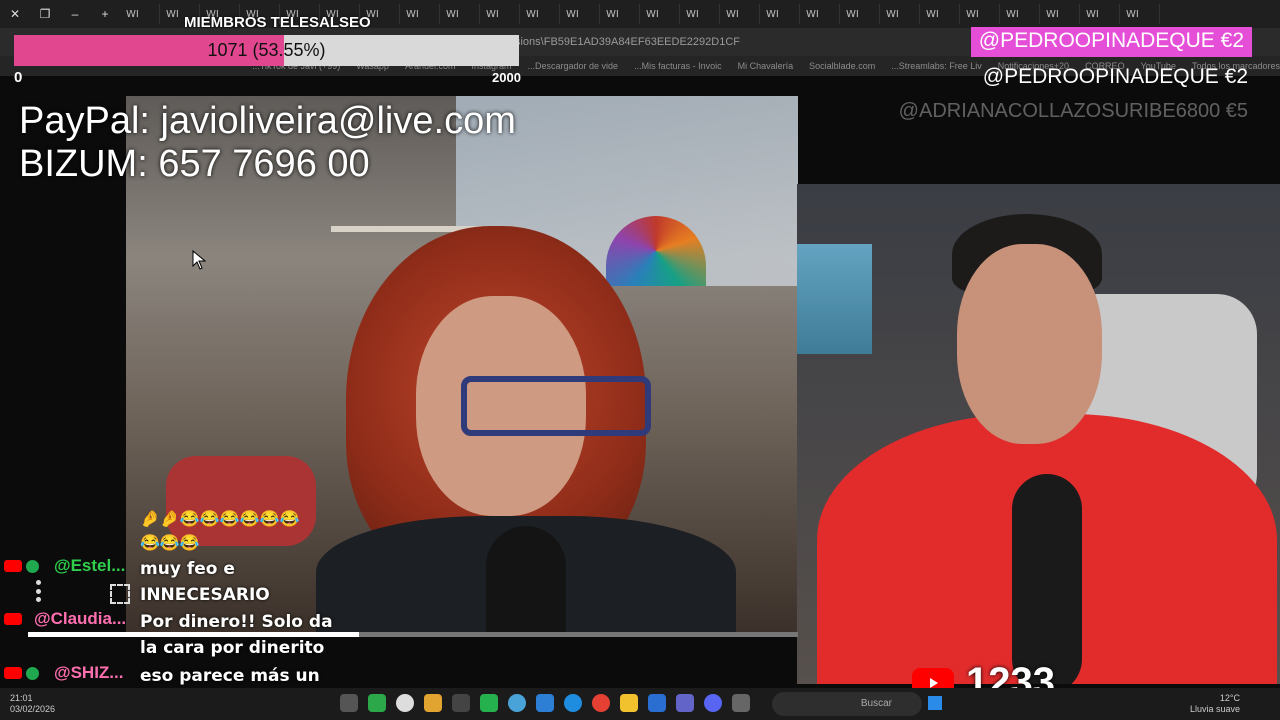  I want to click on guest-microphone, so click(526, 581).